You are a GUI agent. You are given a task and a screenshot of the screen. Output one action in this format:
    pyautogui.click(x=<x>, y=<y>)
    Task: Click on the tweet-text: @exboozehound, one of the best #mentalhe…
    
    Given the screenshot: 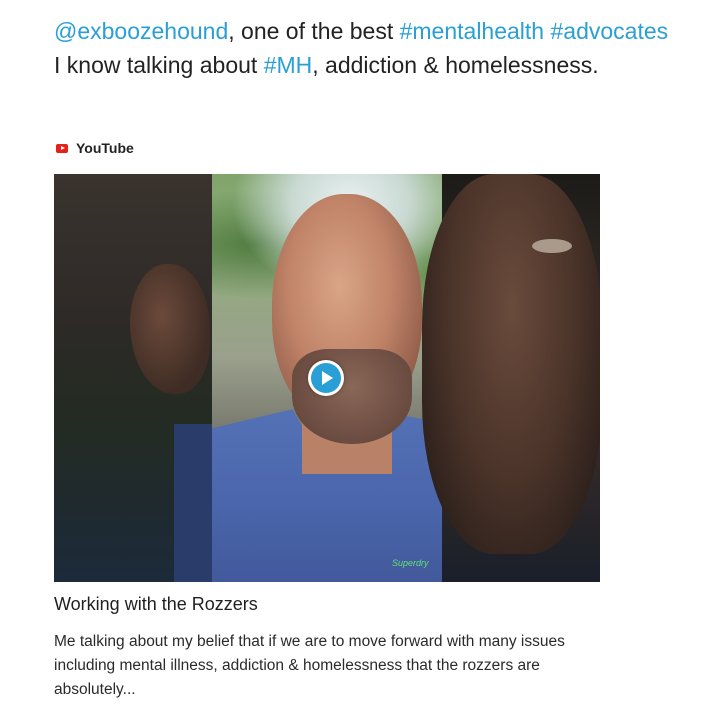 What is the action you would take?
    pyautogui.click(x=364, y=48)
    